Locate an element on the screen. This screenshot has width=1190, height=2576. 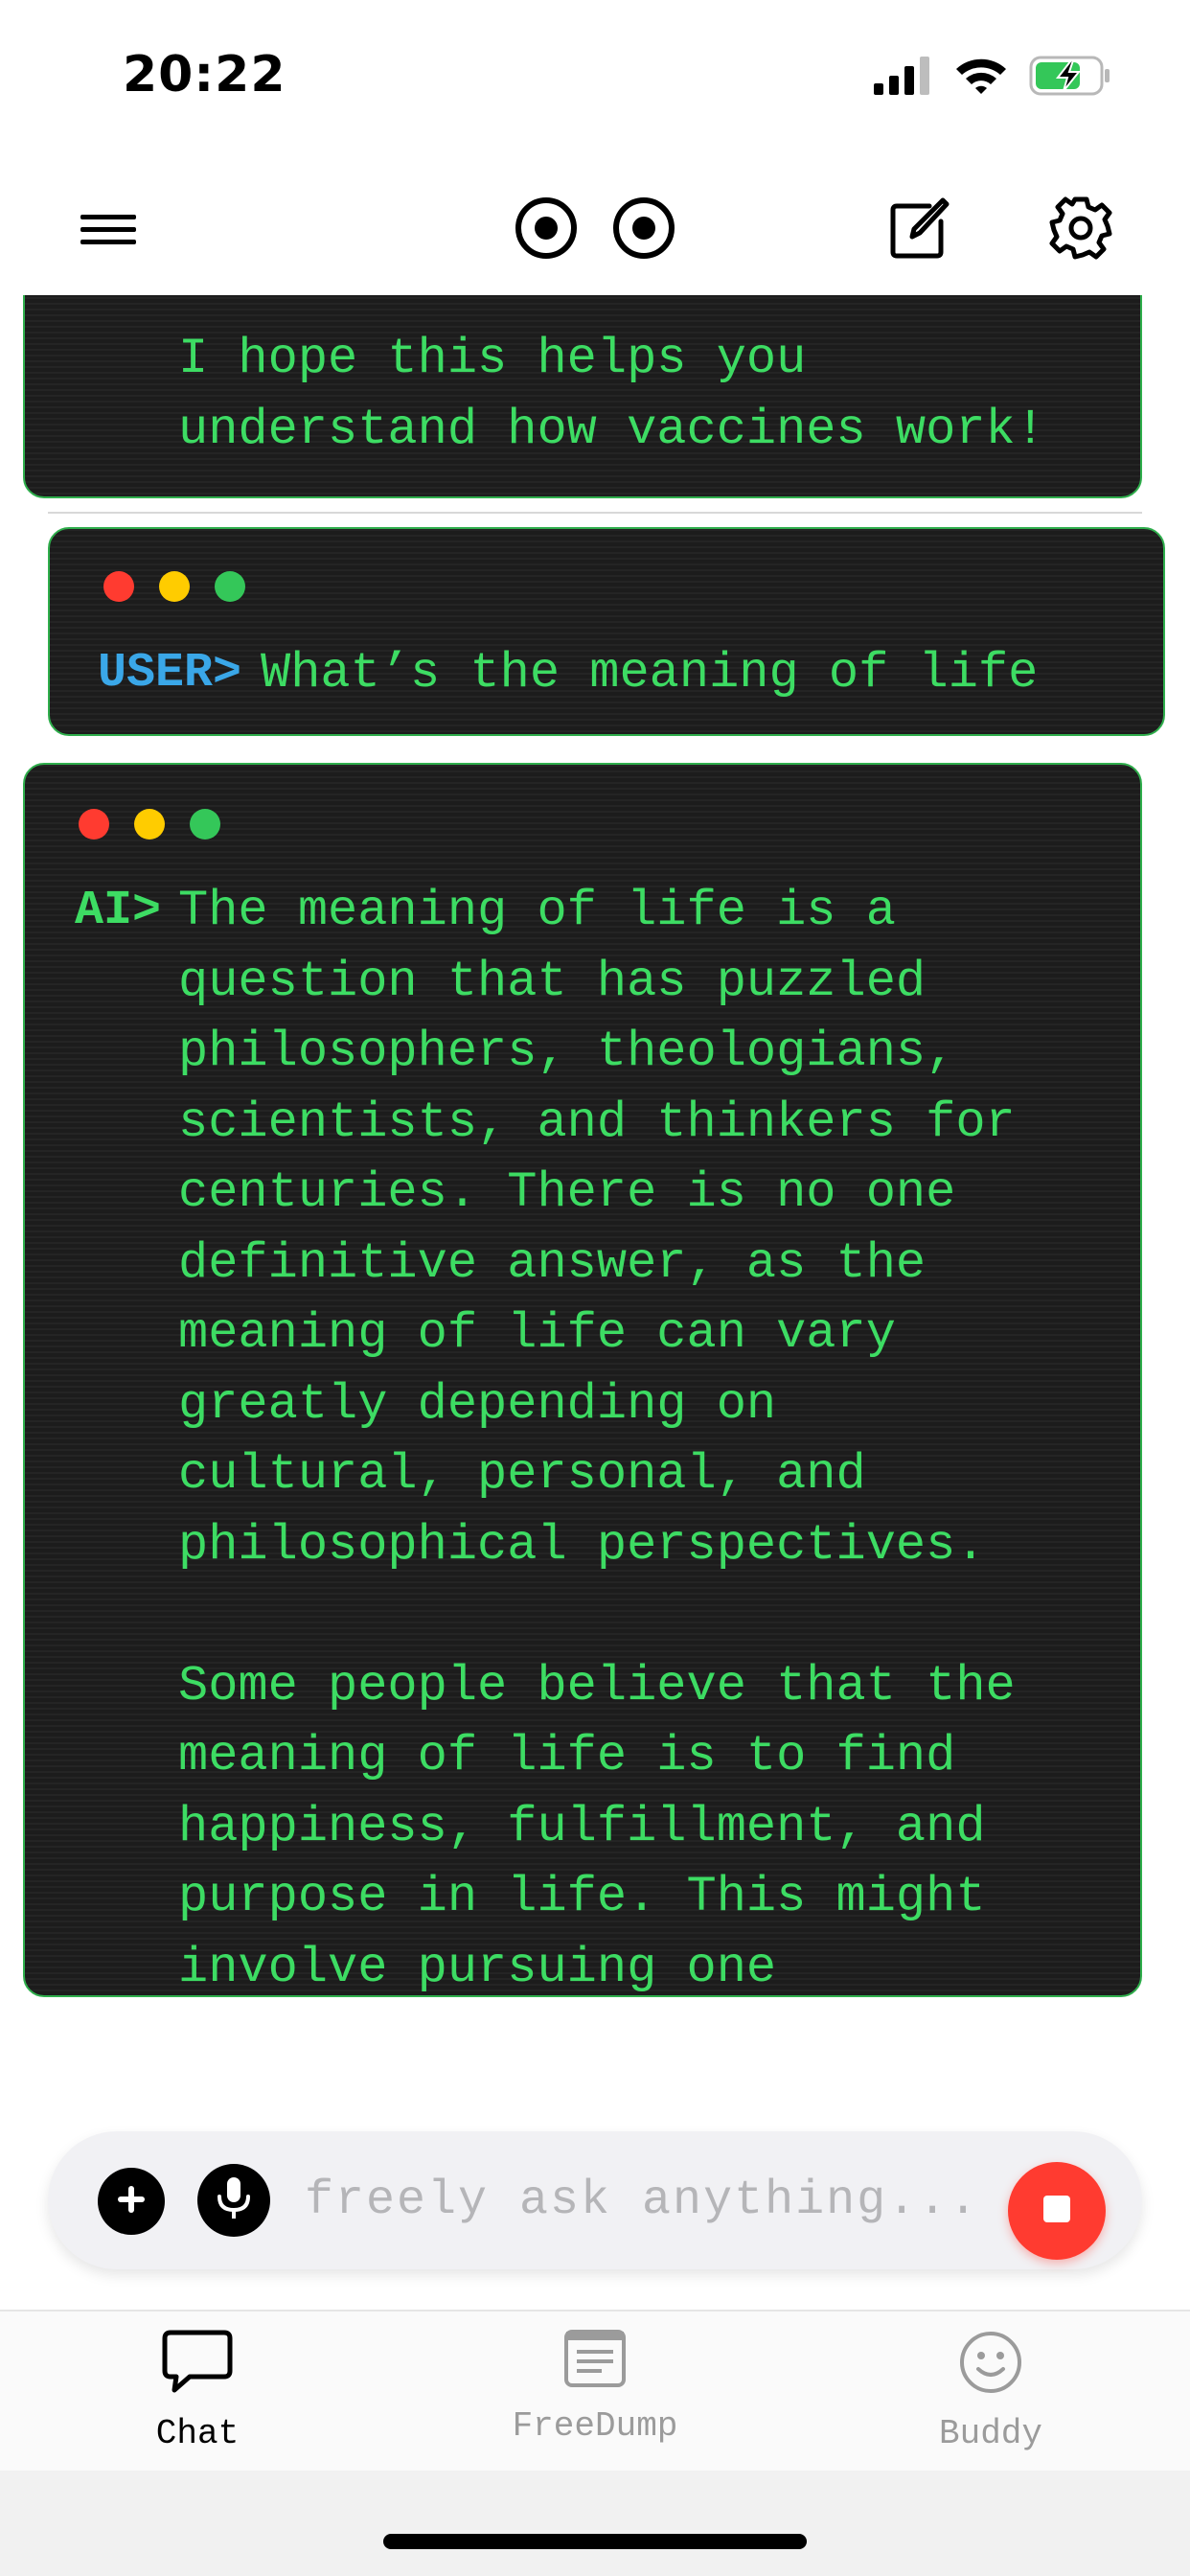
add-button is located at coordinates (132, 2202).